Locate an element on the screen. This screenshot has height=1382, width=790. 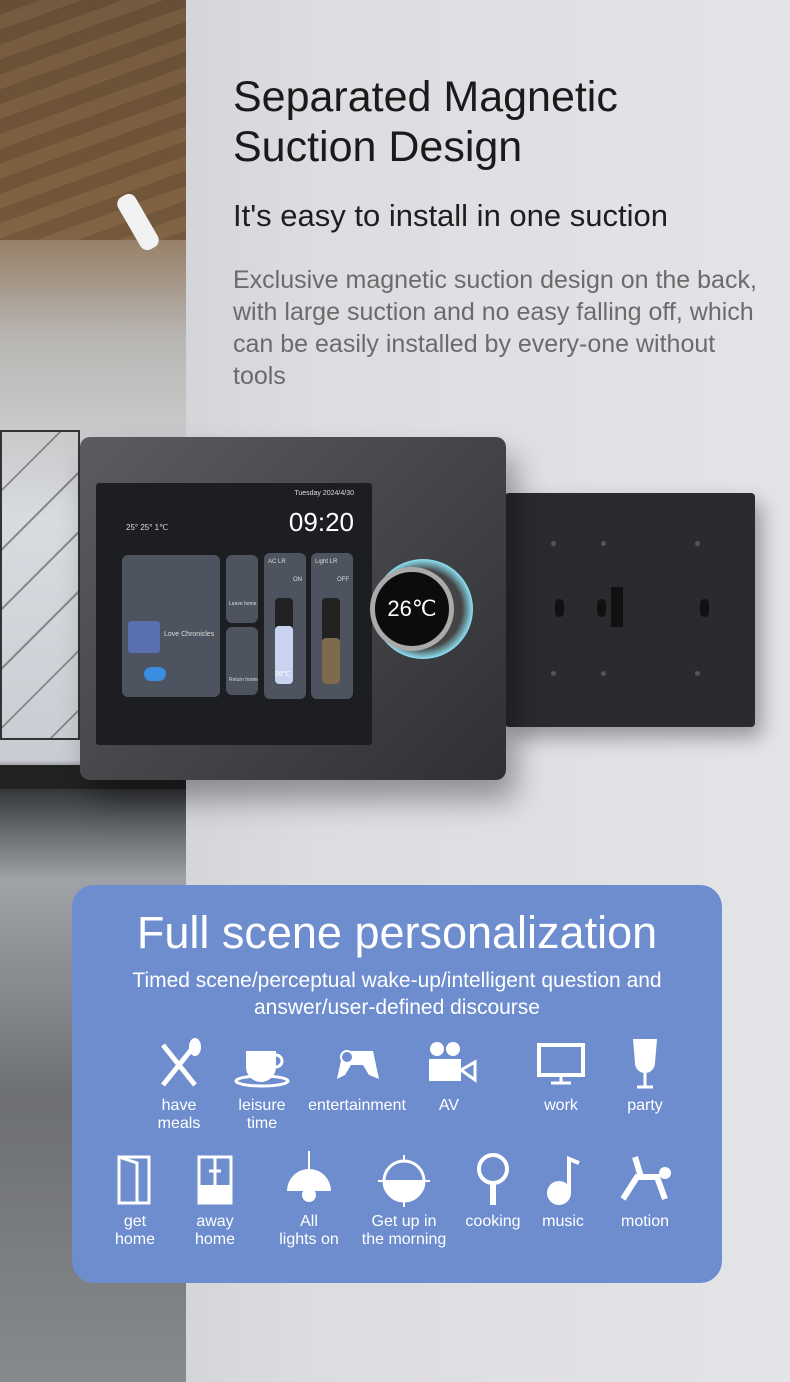
light-card: Light LR OFF is located at coordinates (332, 626).